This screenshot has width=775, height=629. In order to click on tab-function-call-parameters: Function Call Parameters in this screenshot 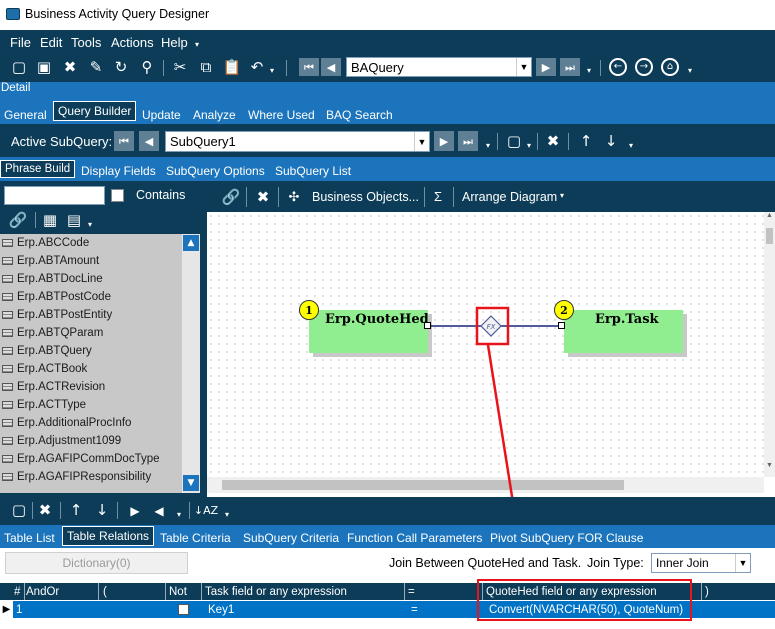, I will do `click(414, 538)`.